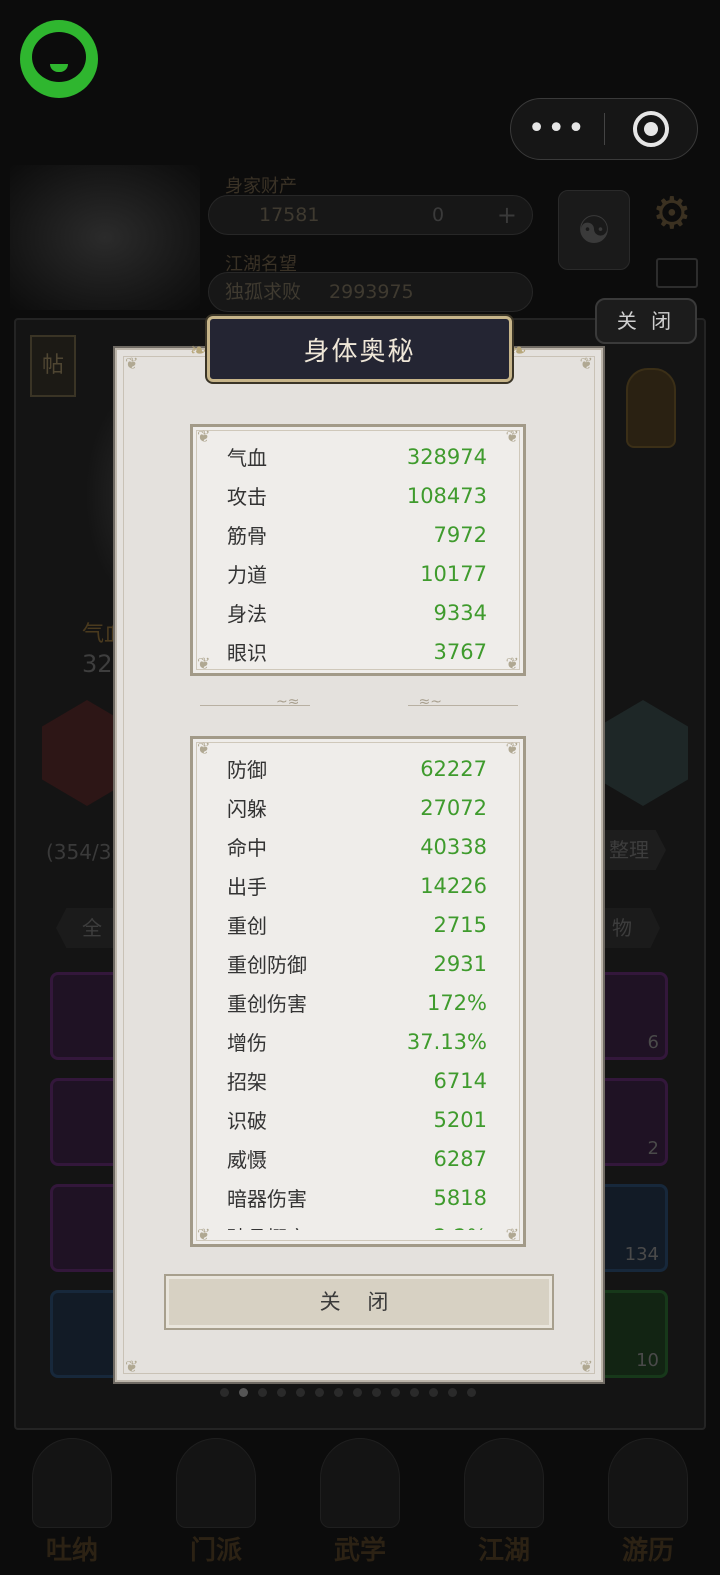 Image resolution: width=720 pixels, height=1575 pixels. Describe the element at coordinates (247, 770) in the screenshot. I see `stat-name: 防御` at that location.